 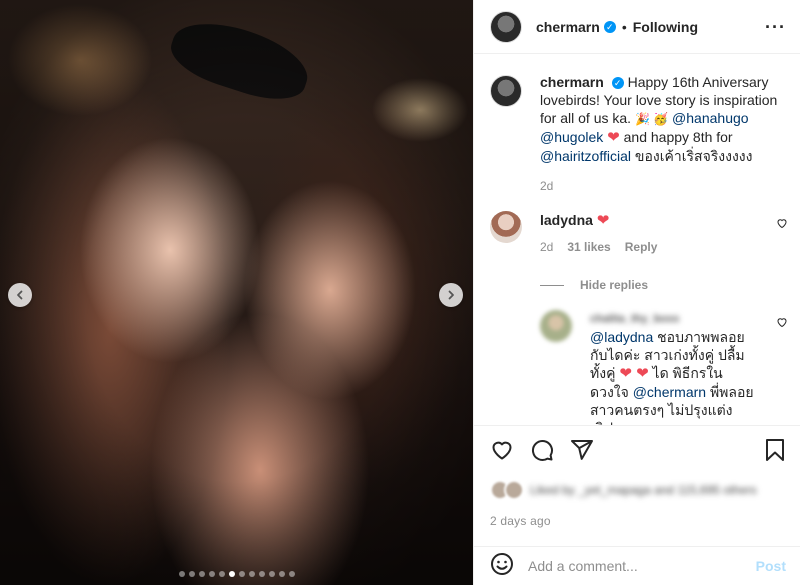 What do you see at coordinates (571, 137) in the screenshot?
I see `caption-mention: @hugolek` at bounding box center [571, 137].